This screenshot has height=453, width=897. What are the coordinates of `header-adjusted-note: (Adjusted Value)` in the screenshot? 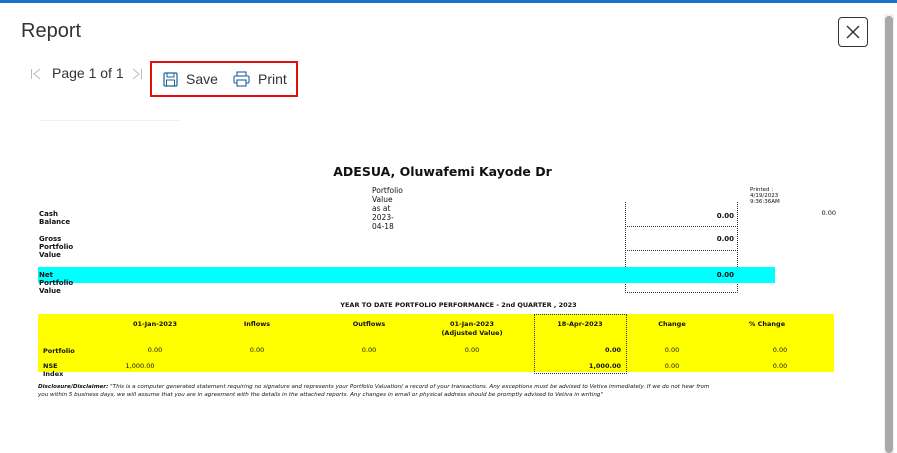 It's located at (472, 333).